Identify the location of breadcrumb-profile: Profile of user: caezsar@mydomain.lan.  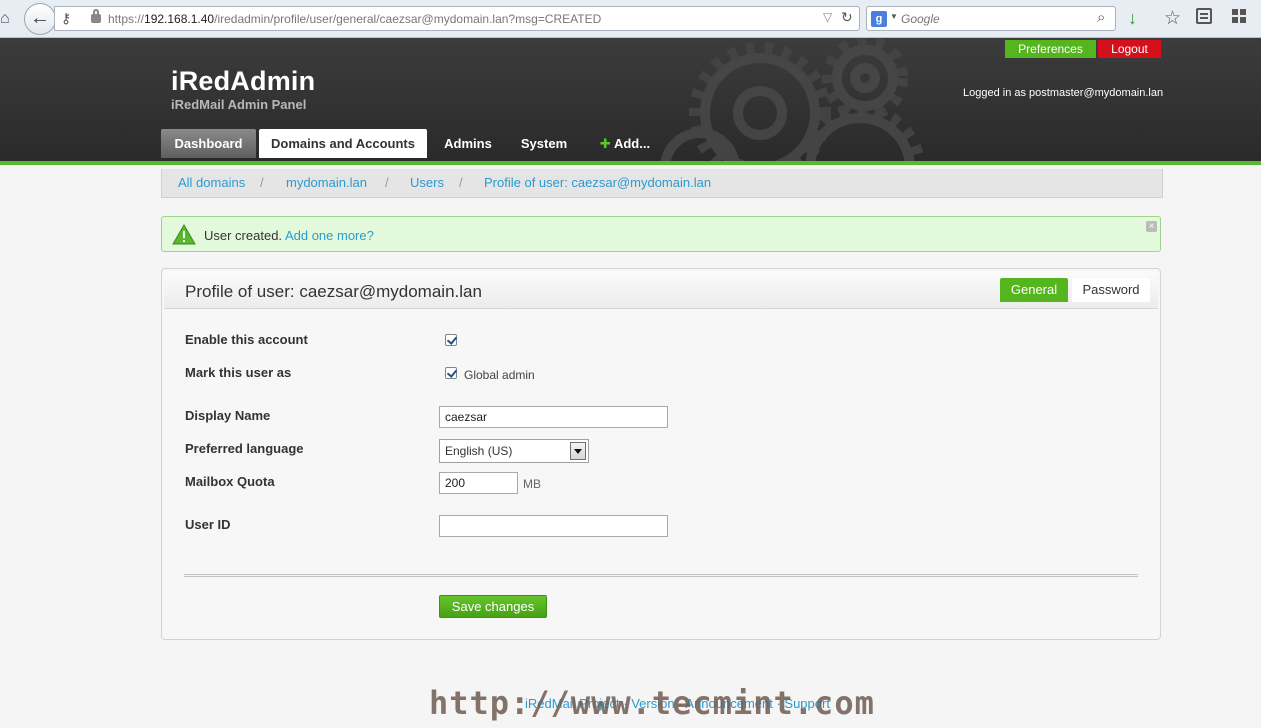
(597, 183).